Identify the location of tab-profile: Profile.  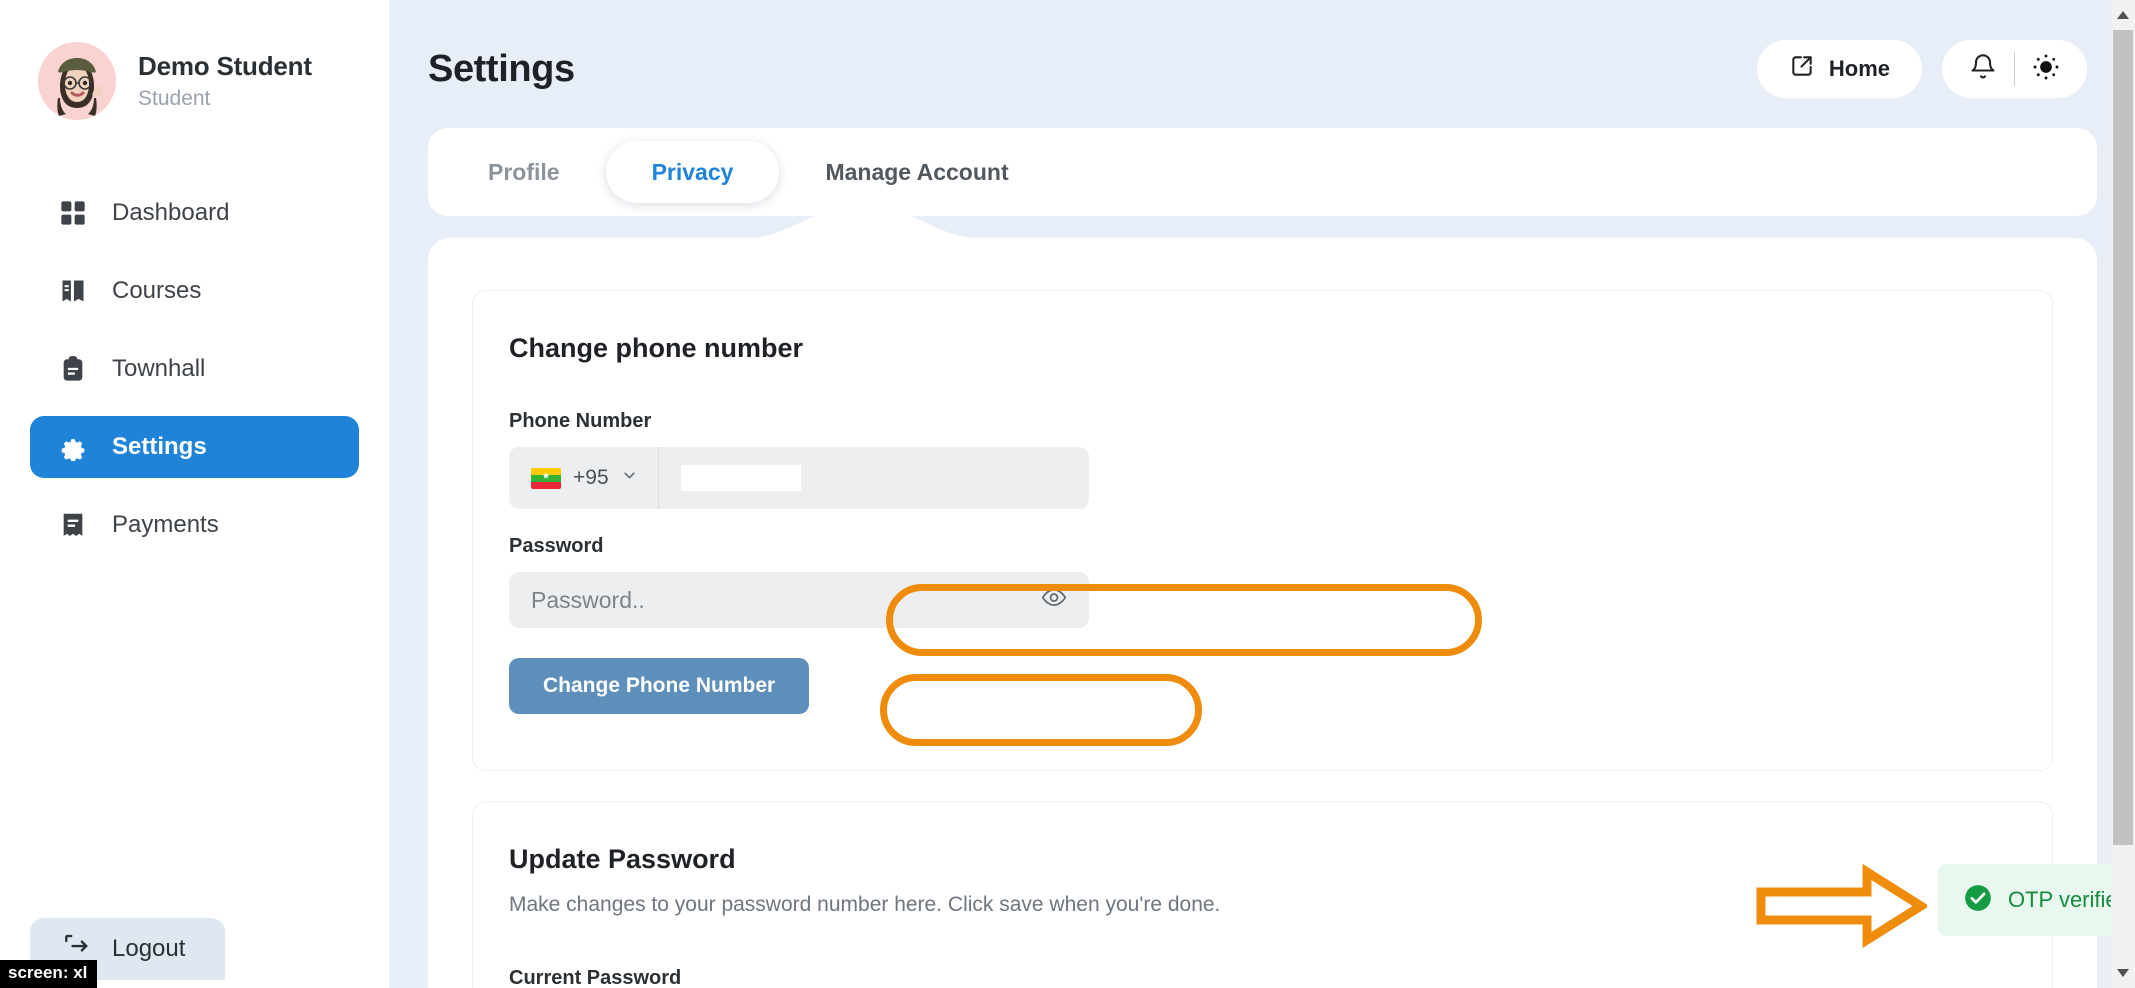
(524, 172).